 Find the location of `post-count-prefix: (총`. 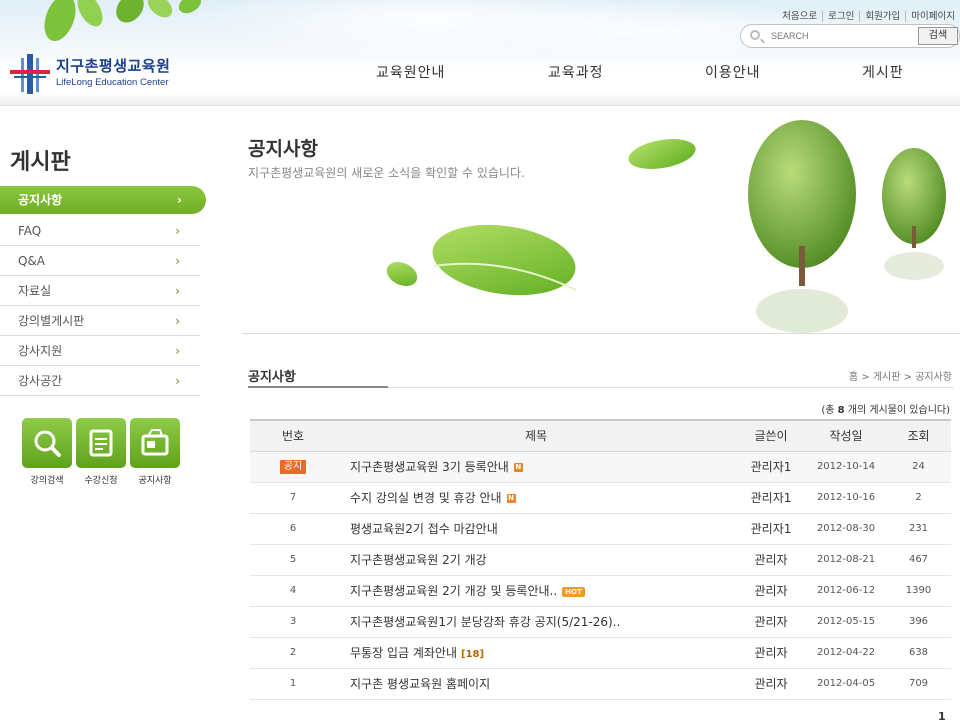

post-count-prefix: (총 is located at coordinates (829, 410).